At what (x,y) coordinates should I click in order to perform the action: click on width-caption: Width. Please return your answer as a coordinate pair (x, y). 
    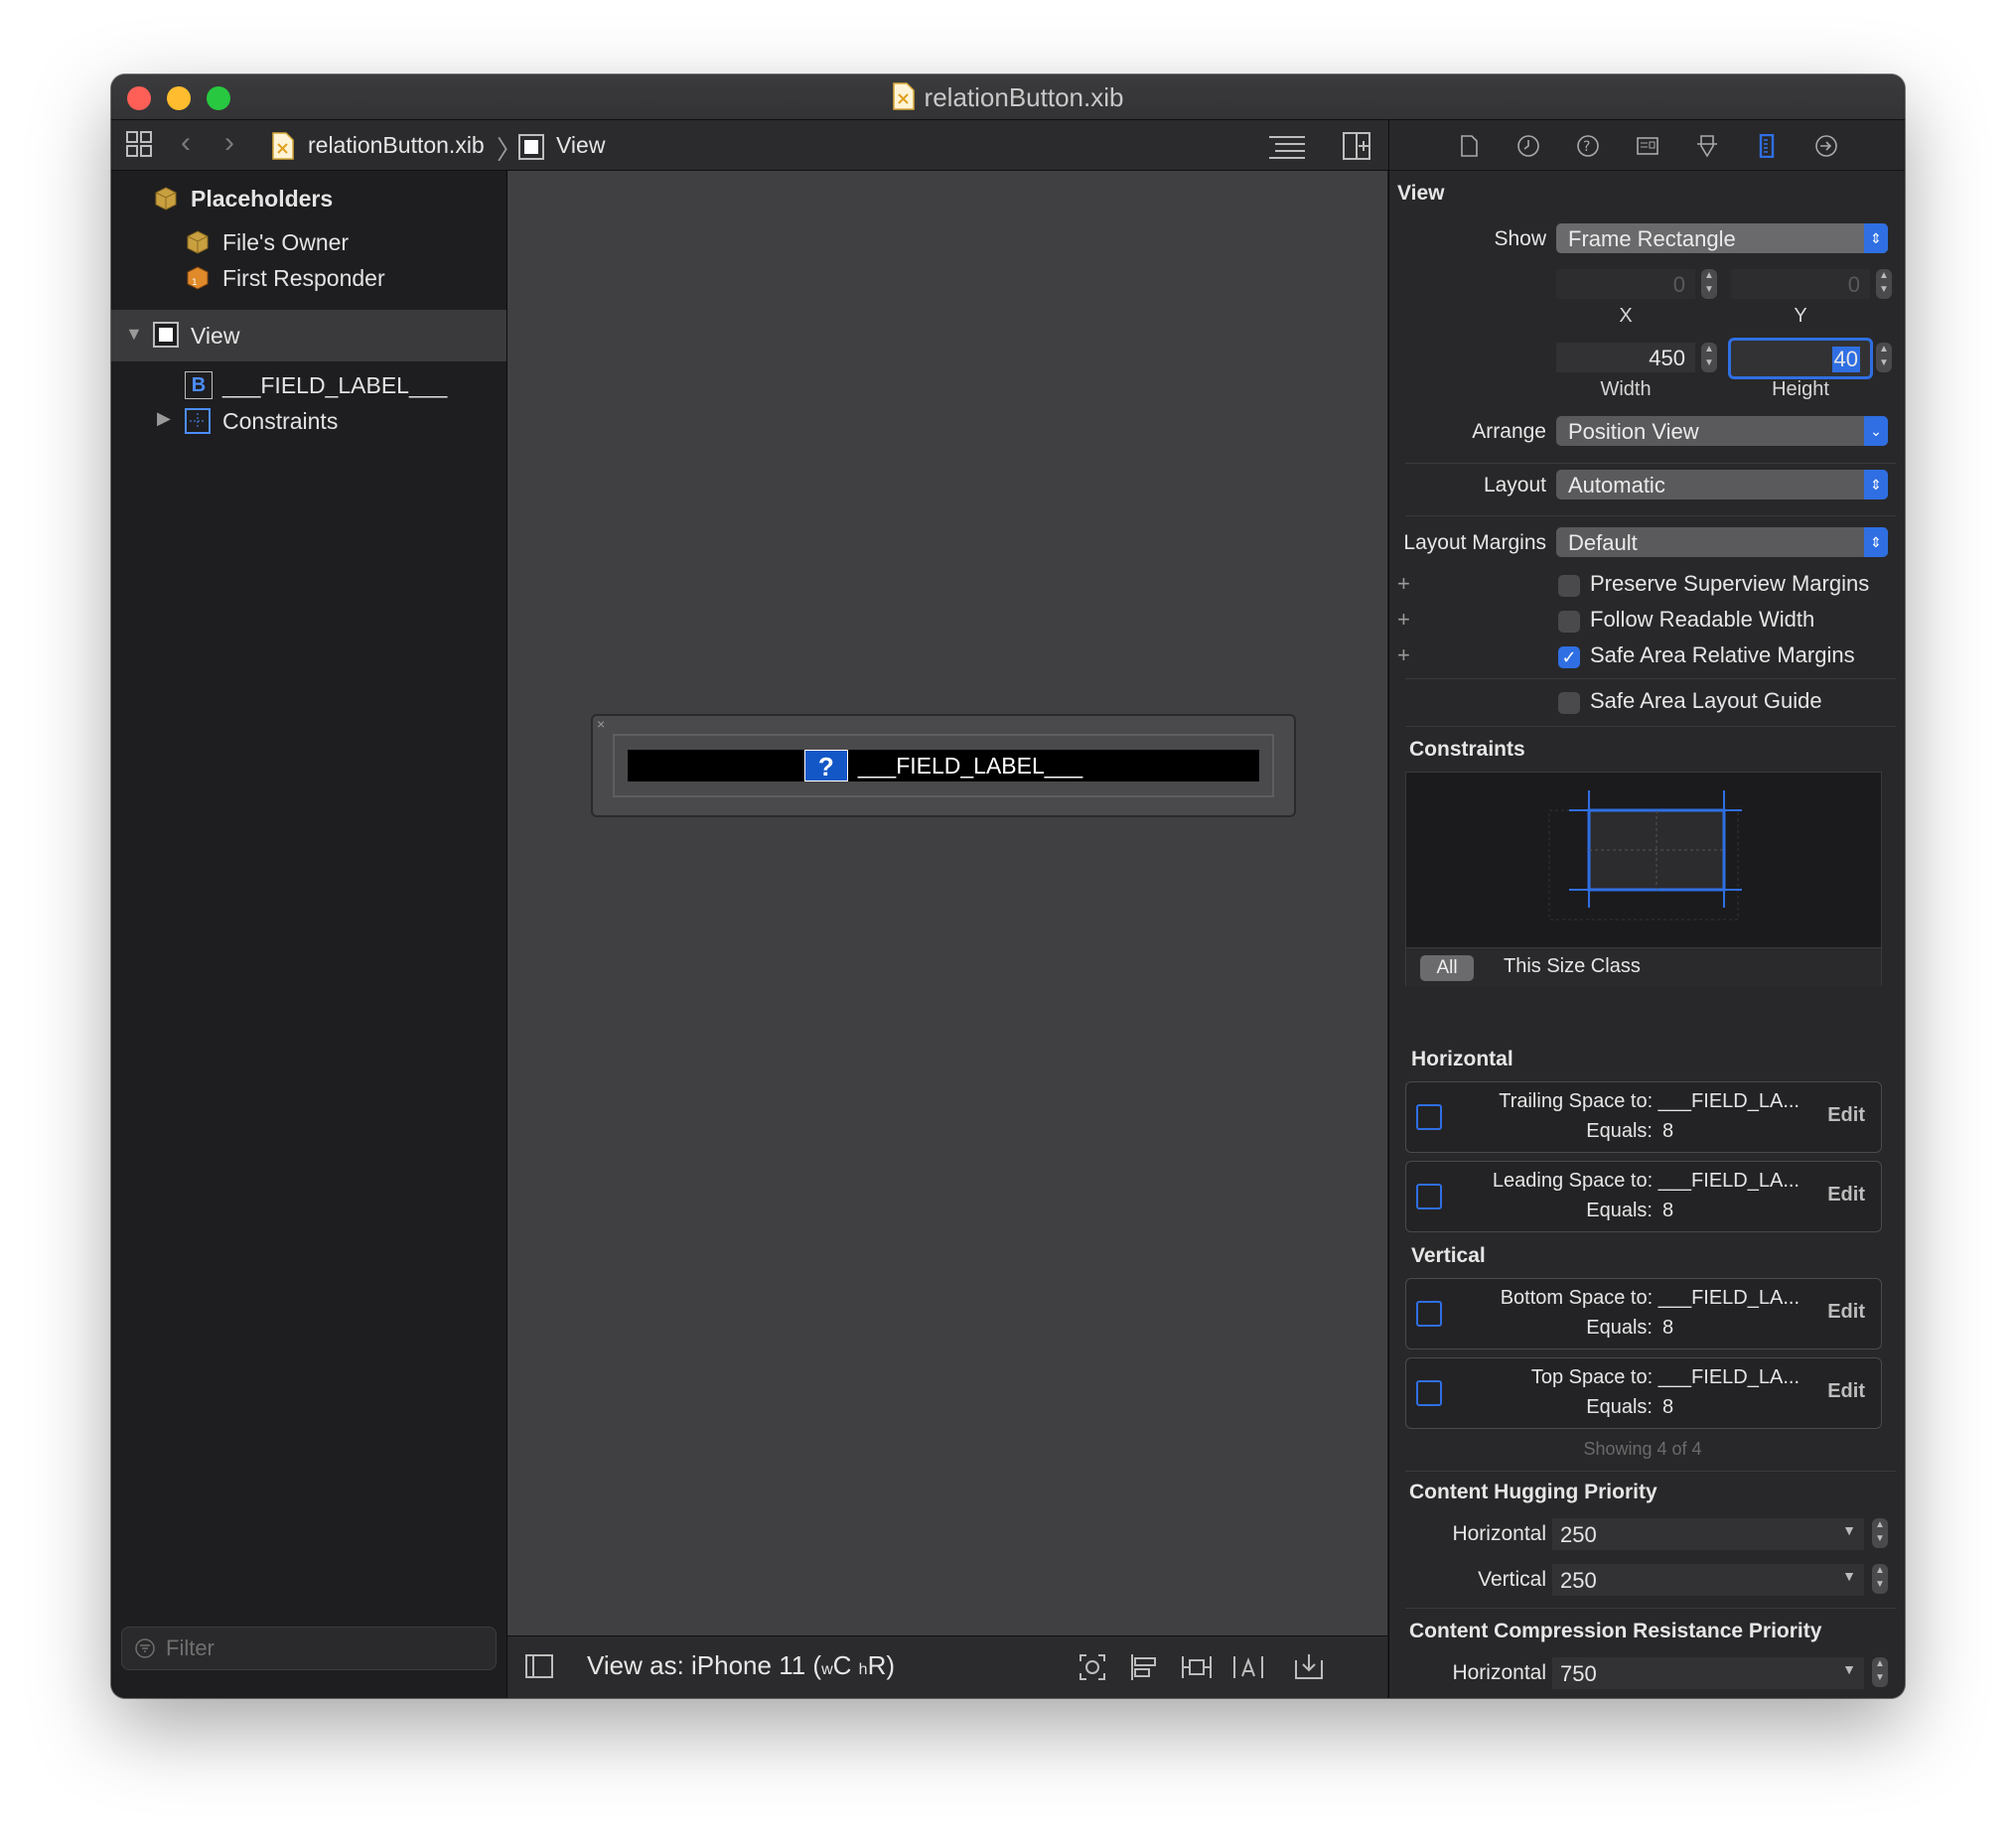
    Looking at the image, I should click on (1626, 389).